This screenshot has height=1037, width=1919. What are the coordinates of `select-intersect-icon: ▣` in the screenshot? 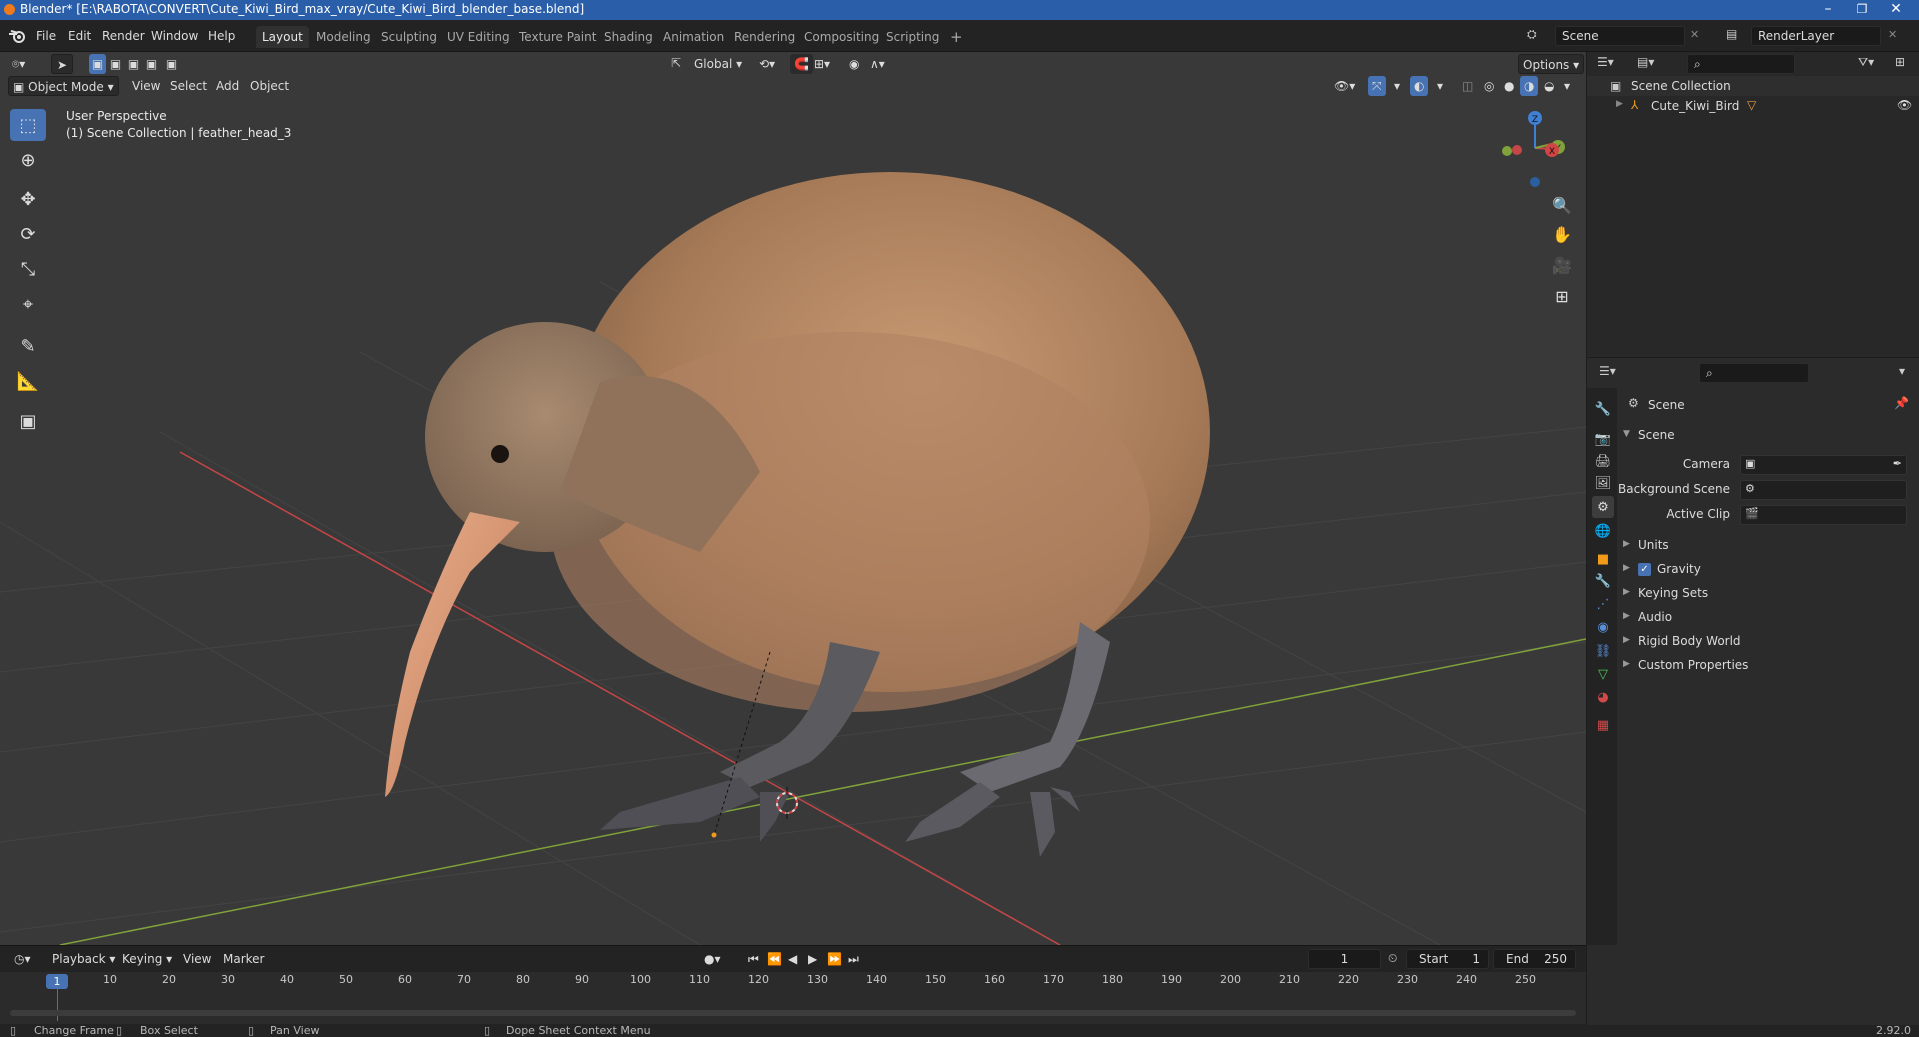 It's located at (171, 64).